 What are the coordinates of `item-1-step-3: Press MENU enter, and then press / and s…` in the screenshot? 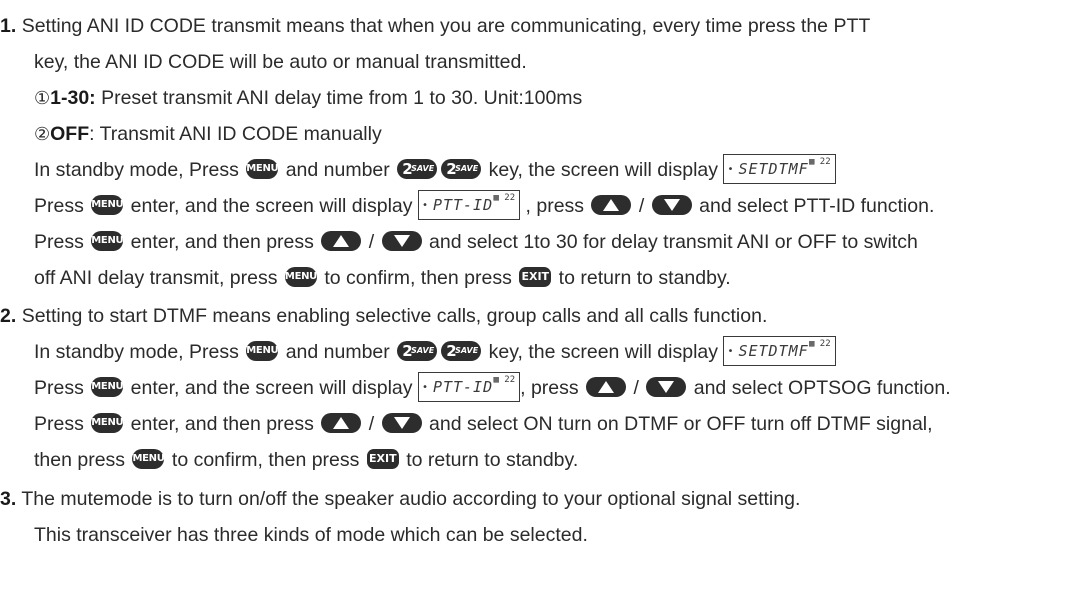 It's located at (476, 242).